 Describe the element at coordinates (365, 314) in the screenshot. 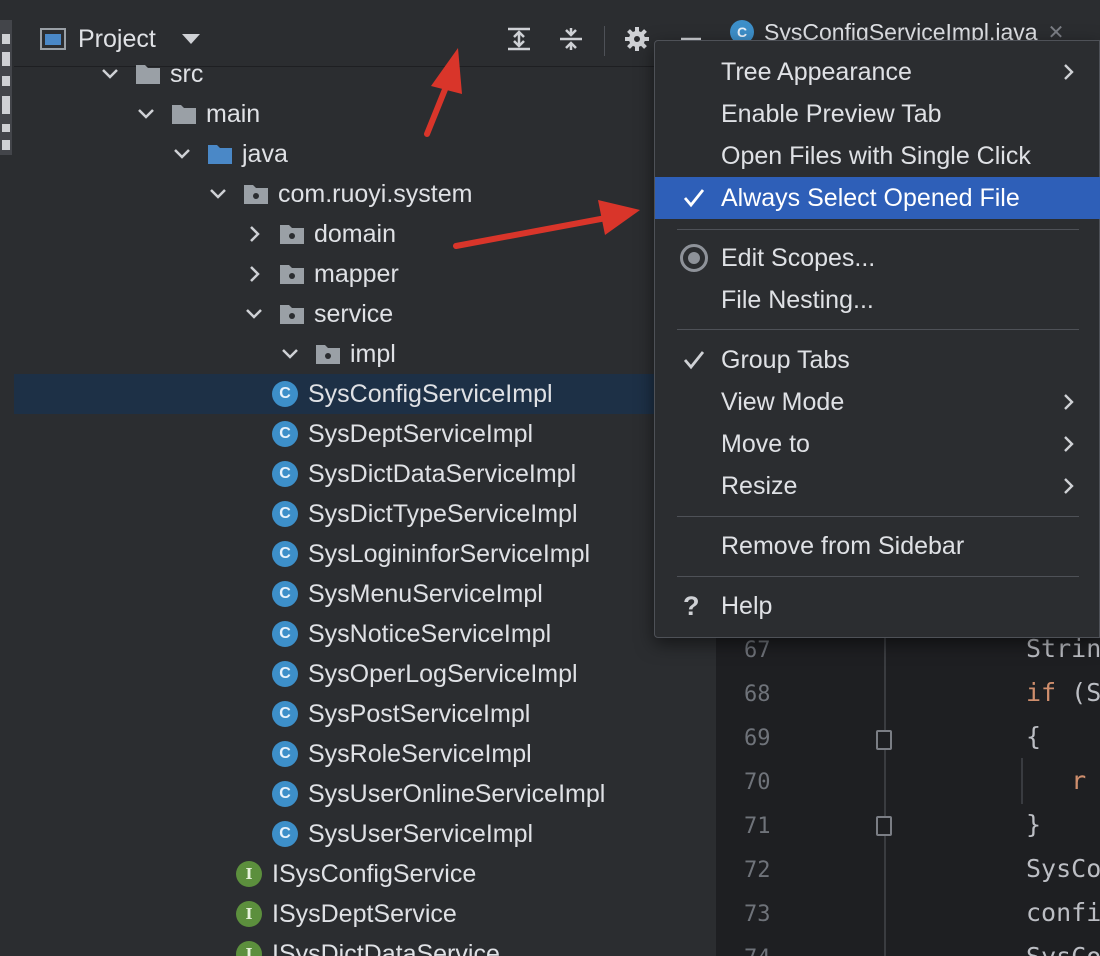

I see `tree-item-package: service` at that location.